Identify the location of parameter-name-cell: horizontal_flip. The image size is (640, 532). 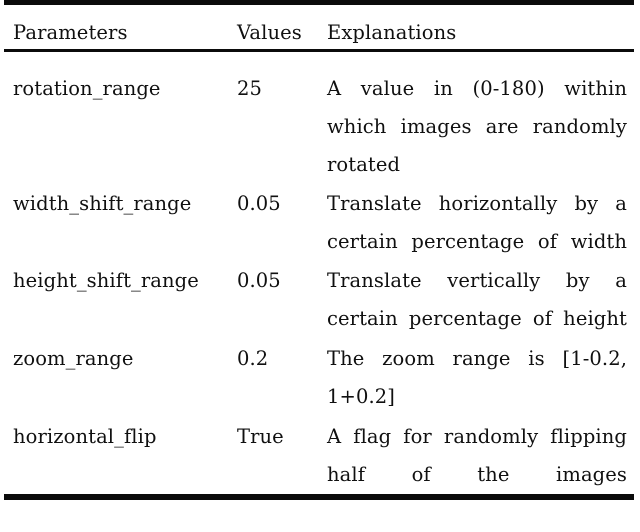
(85, 436).